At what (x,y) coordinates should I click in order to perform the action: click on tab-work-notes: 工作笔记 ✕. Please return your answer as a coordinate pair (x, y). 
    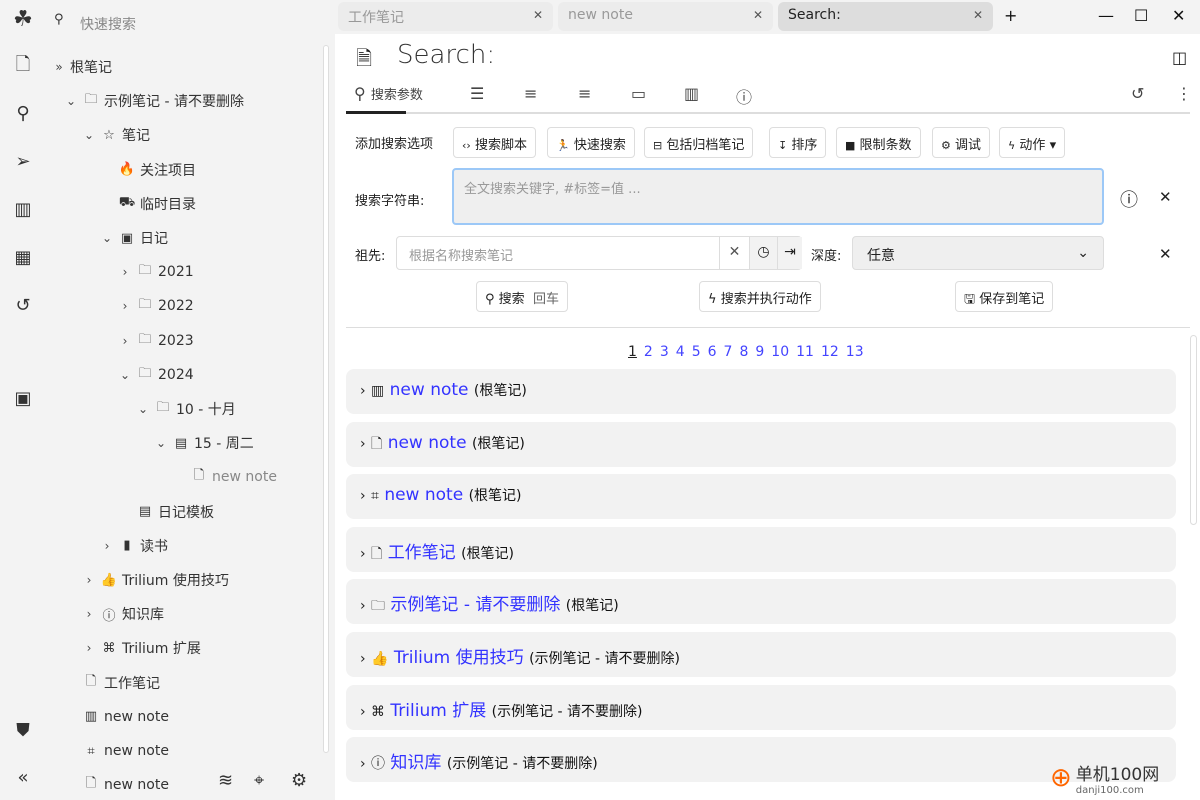
    Looking at the image, I should click on (445, 16).